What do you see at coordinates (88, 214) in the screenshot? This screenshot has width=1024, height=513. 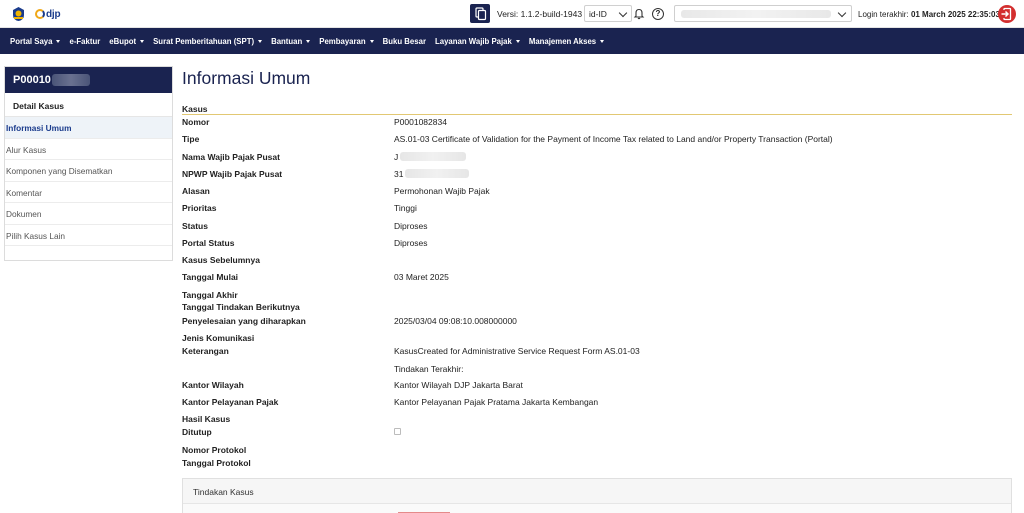 I see `sidebar-item-dokumen: Dokumen` at bounding box center [88, 214].